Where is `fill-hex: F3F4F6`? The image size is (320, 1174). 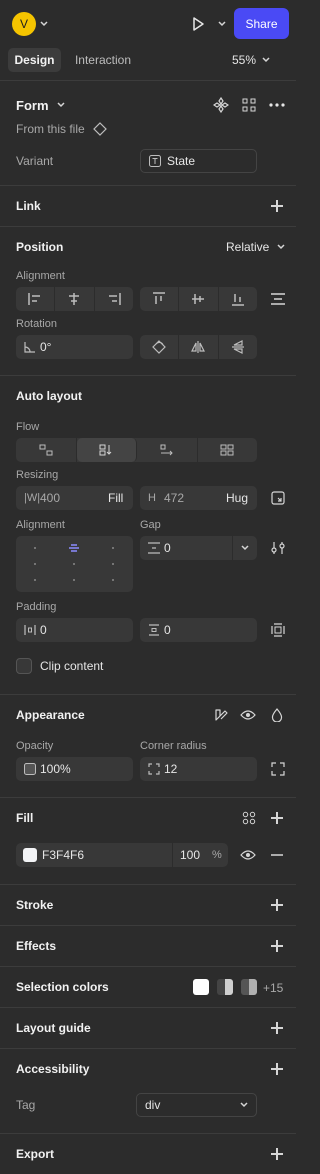 fill-hex: F3F4F6 is located at coordinates (63, 855).